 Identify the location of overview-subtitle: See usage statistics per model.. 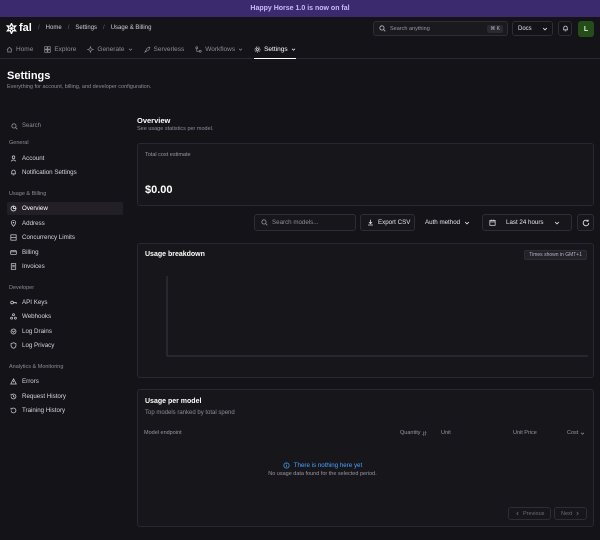
(175, 129).